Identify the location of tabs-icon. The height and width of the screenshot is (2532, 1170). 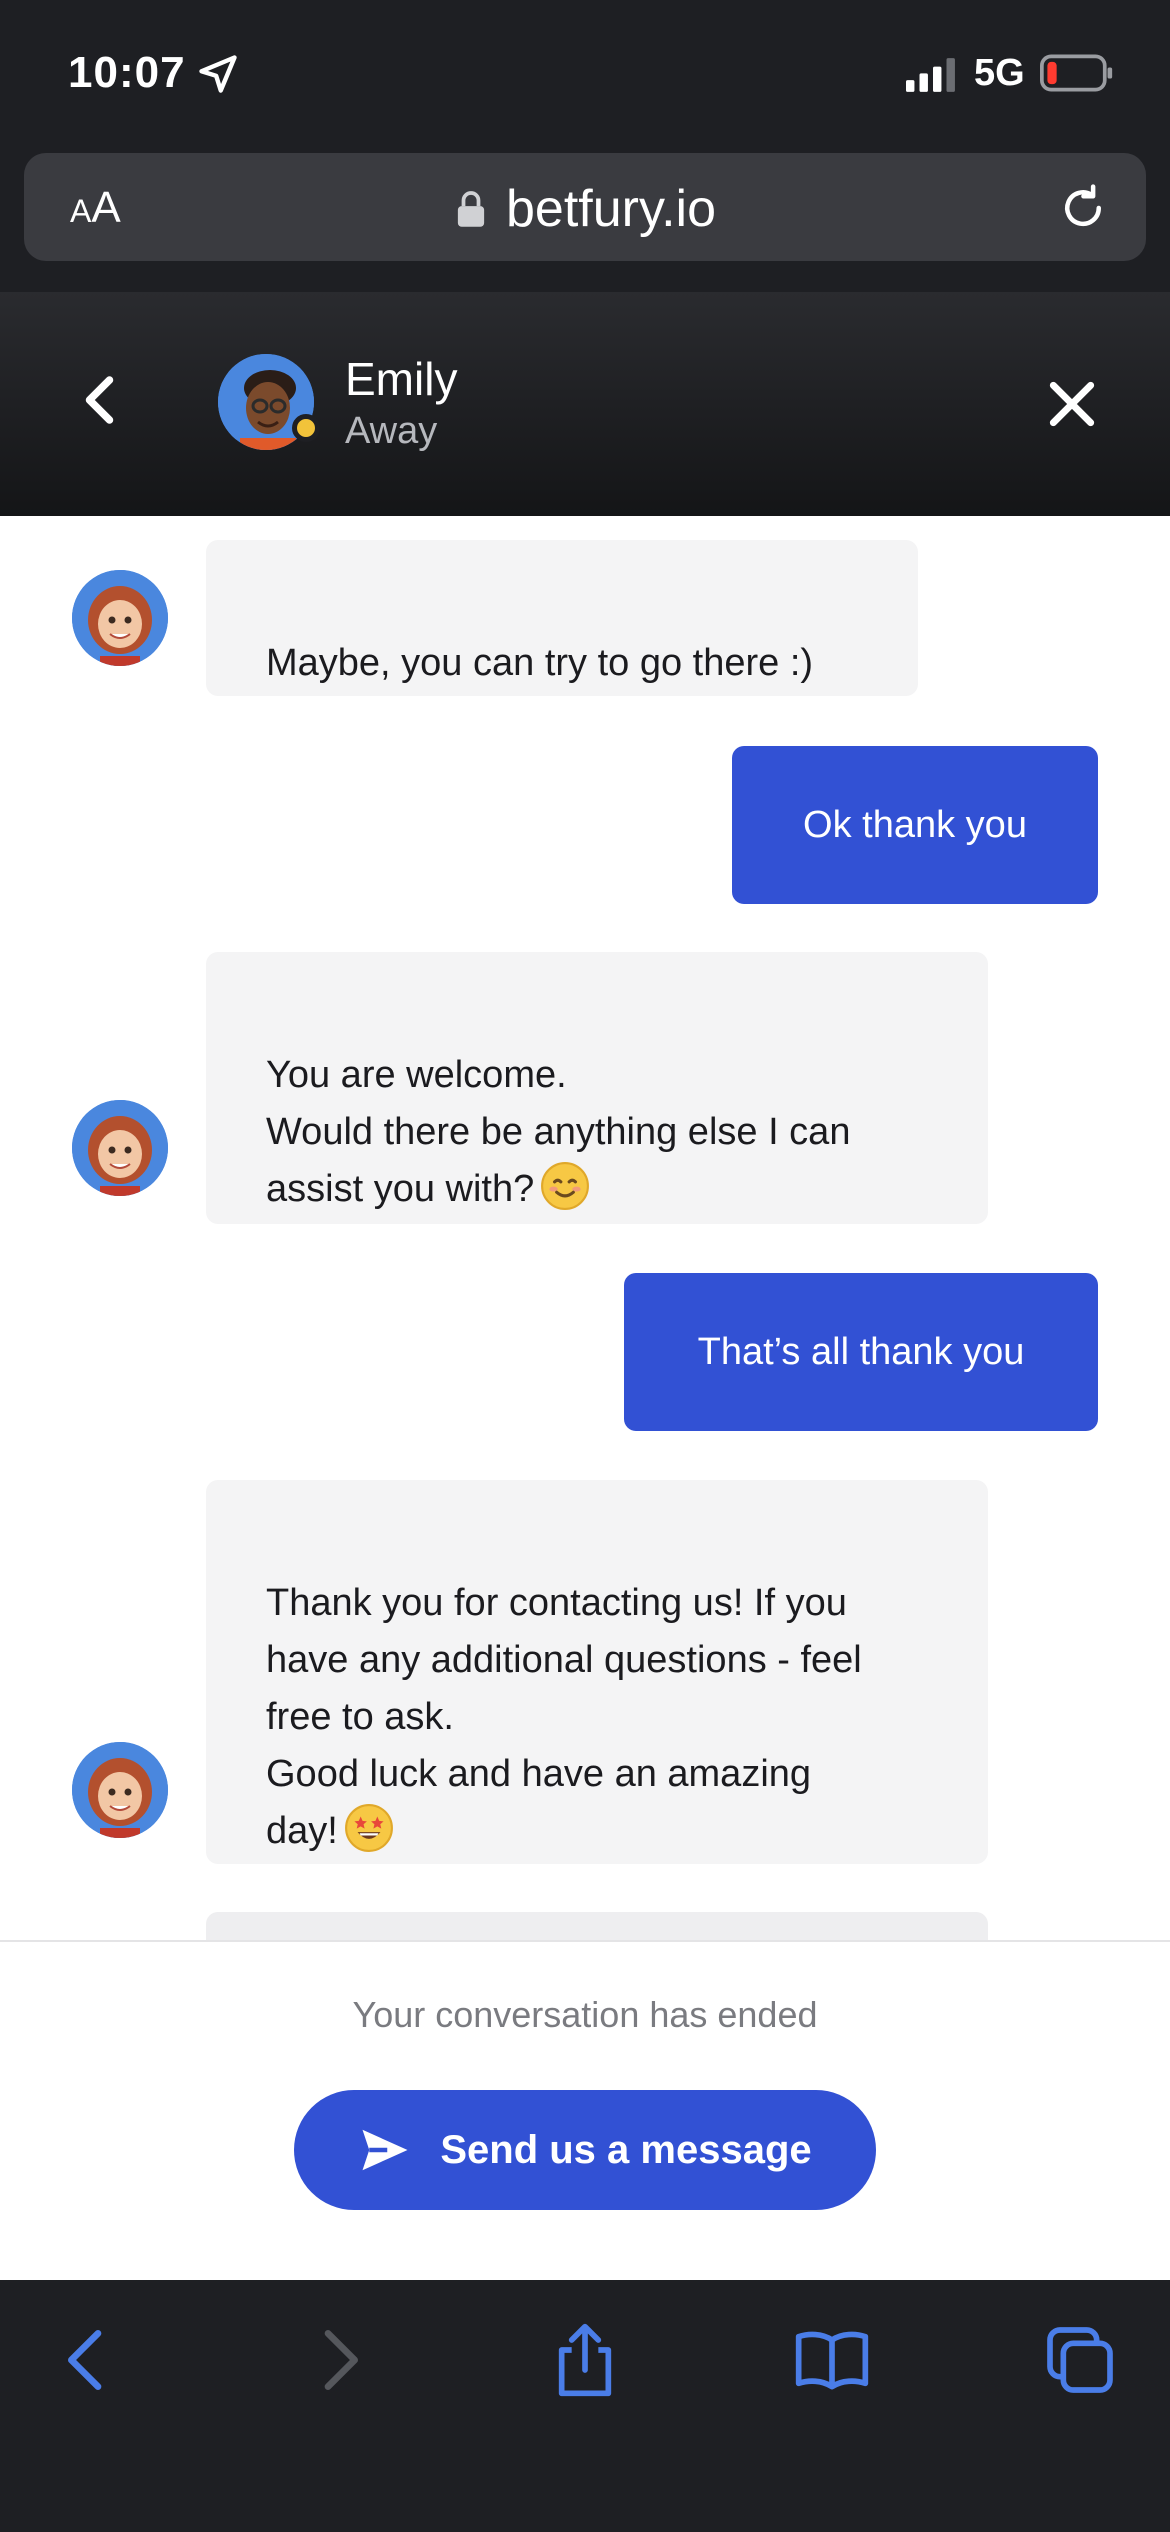
(1080, 2360).